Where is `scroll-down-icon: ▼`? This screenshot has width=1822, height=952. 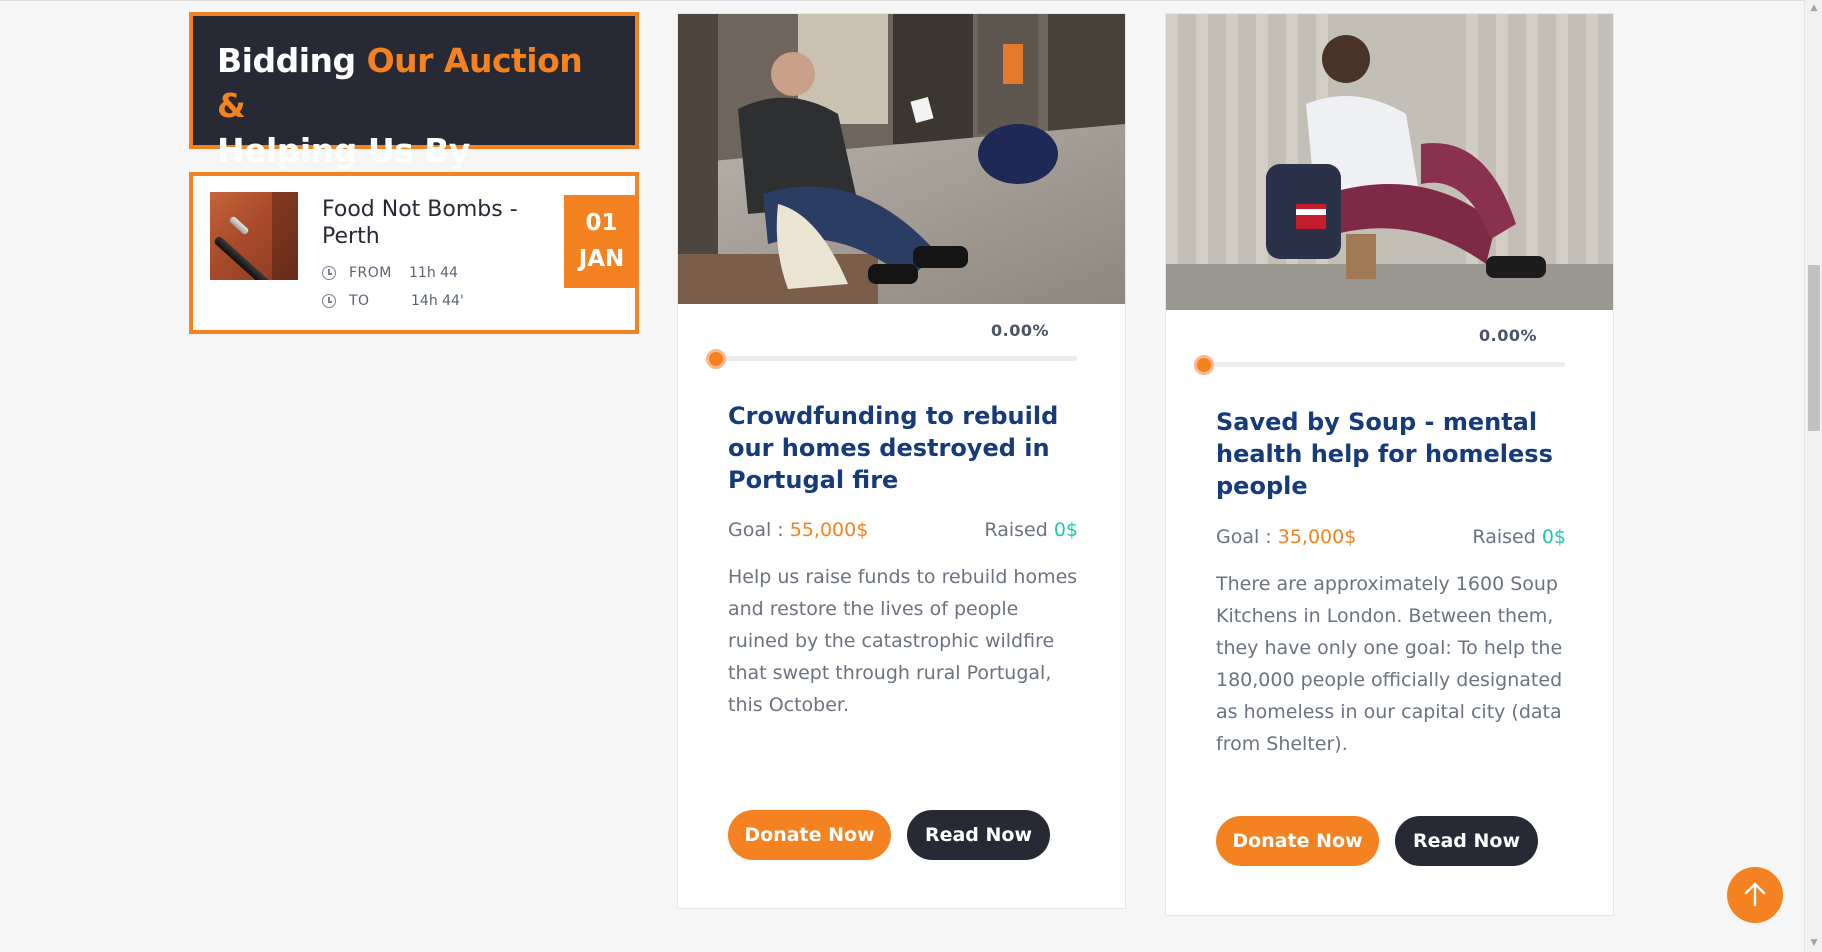 scroll-down-icon: ▼ is located at coordinates (1813, 943).